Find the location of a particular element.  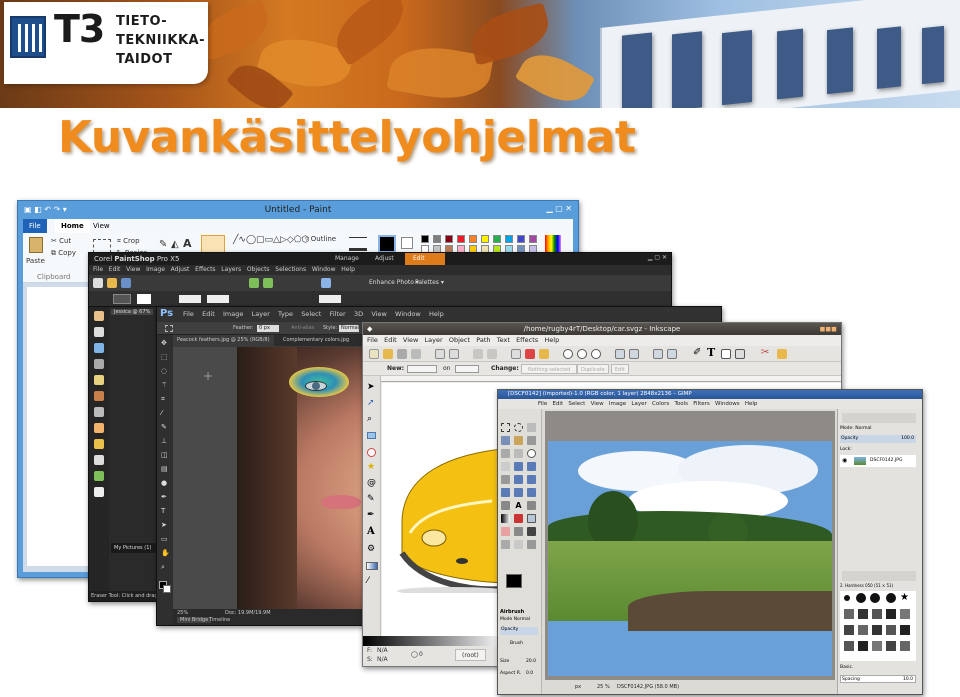

bucket-fill-icon is located at coordinates (531, 505).